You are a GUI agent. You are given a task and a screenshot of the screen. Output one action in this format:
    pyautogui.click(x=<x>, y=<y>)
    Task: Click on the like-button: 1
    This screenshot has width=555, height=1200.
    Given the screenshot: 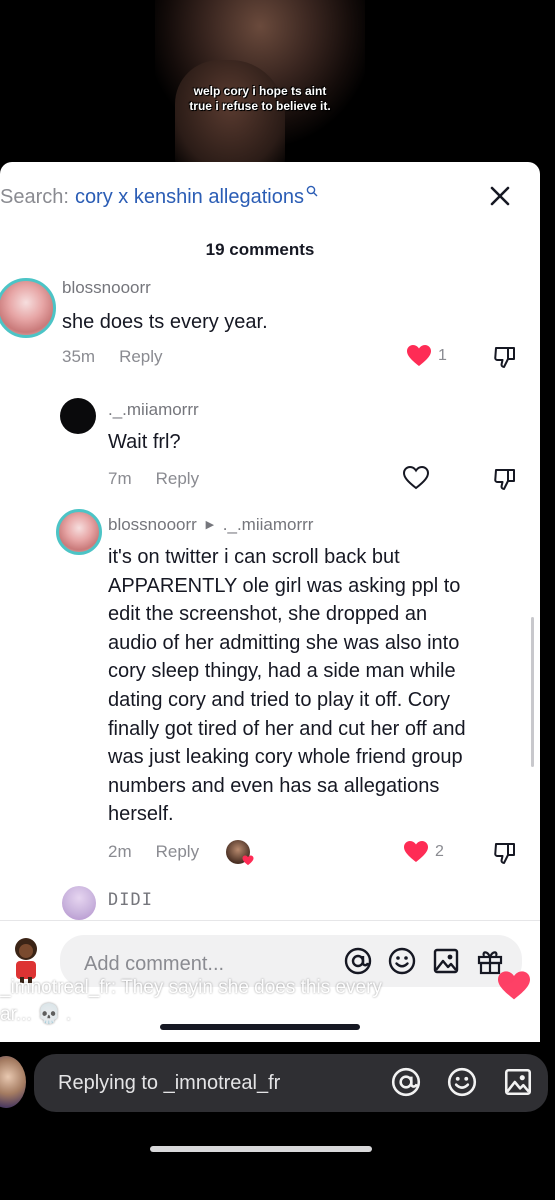 What is the action you would take?
    pyautogui.click(x=426, y=356)
    